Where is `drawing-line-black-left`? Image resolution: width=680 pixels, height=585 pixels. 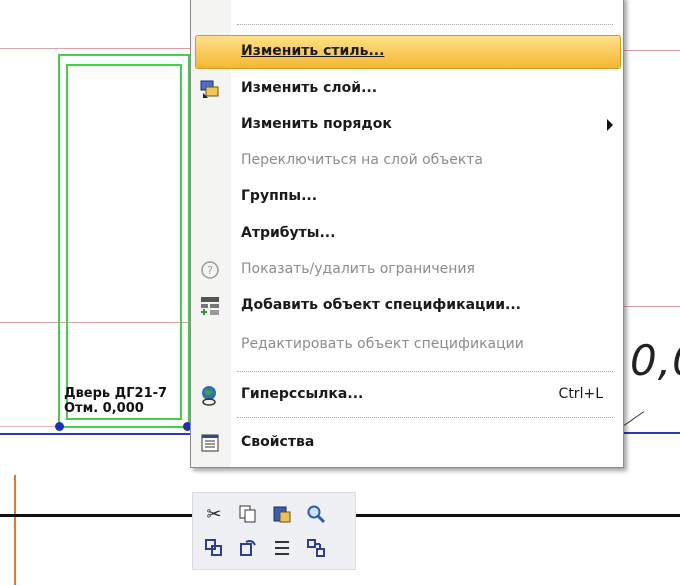
drawing-line-black-left is located at coordinates (96, 515).